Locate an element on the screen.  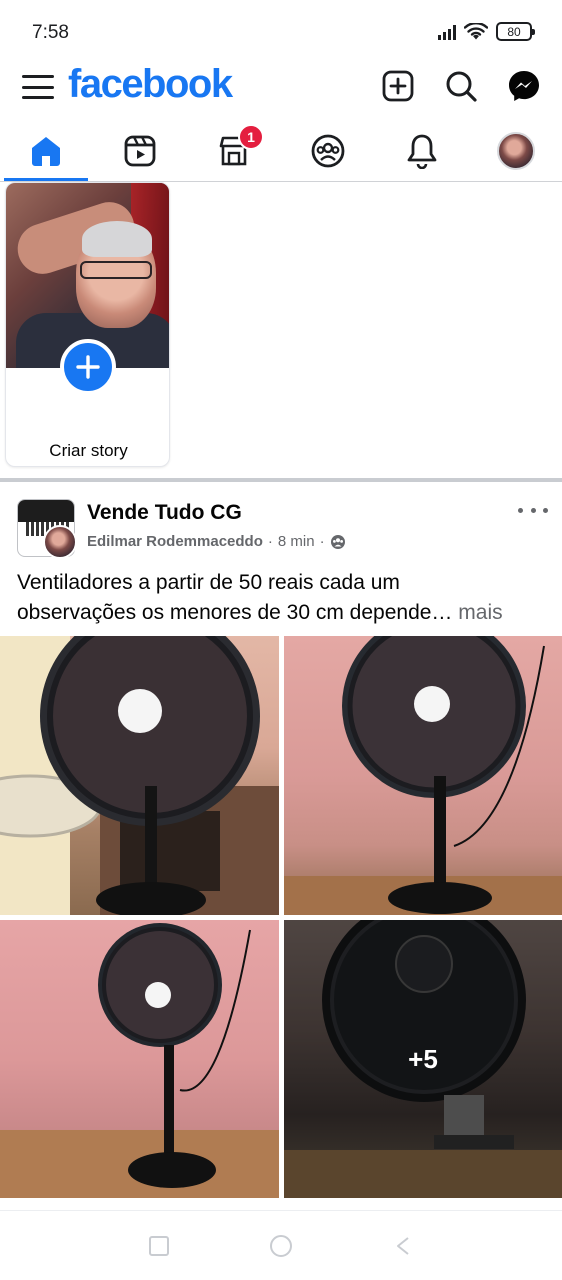
tab-groups is located at coordinates (328, 151).